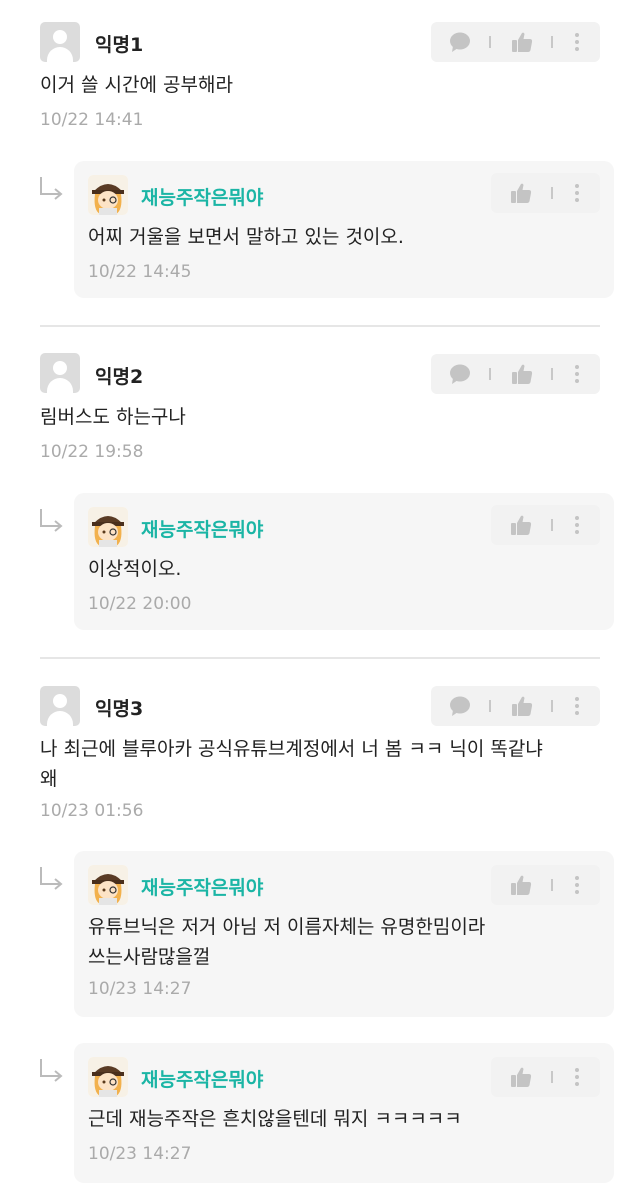 The height and width of the screenshot is (1200, 640). I want to click on reply-date: 10/22 14:45, so click(140, 272).